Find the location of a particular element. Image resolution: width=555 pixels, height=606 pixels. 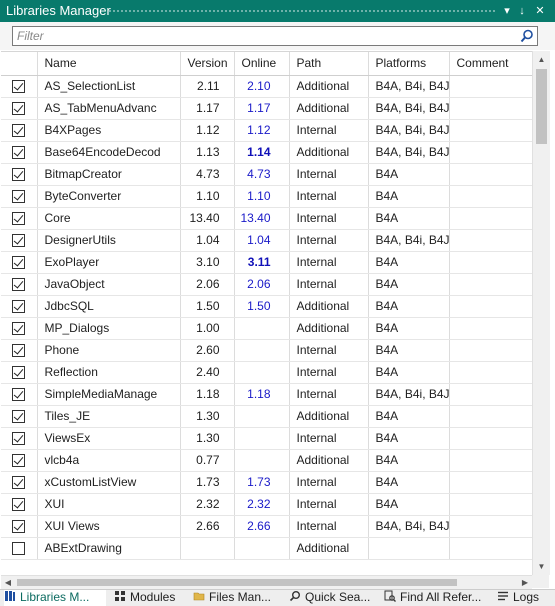

header-comment: Comment is located at coordinates (490, 64).